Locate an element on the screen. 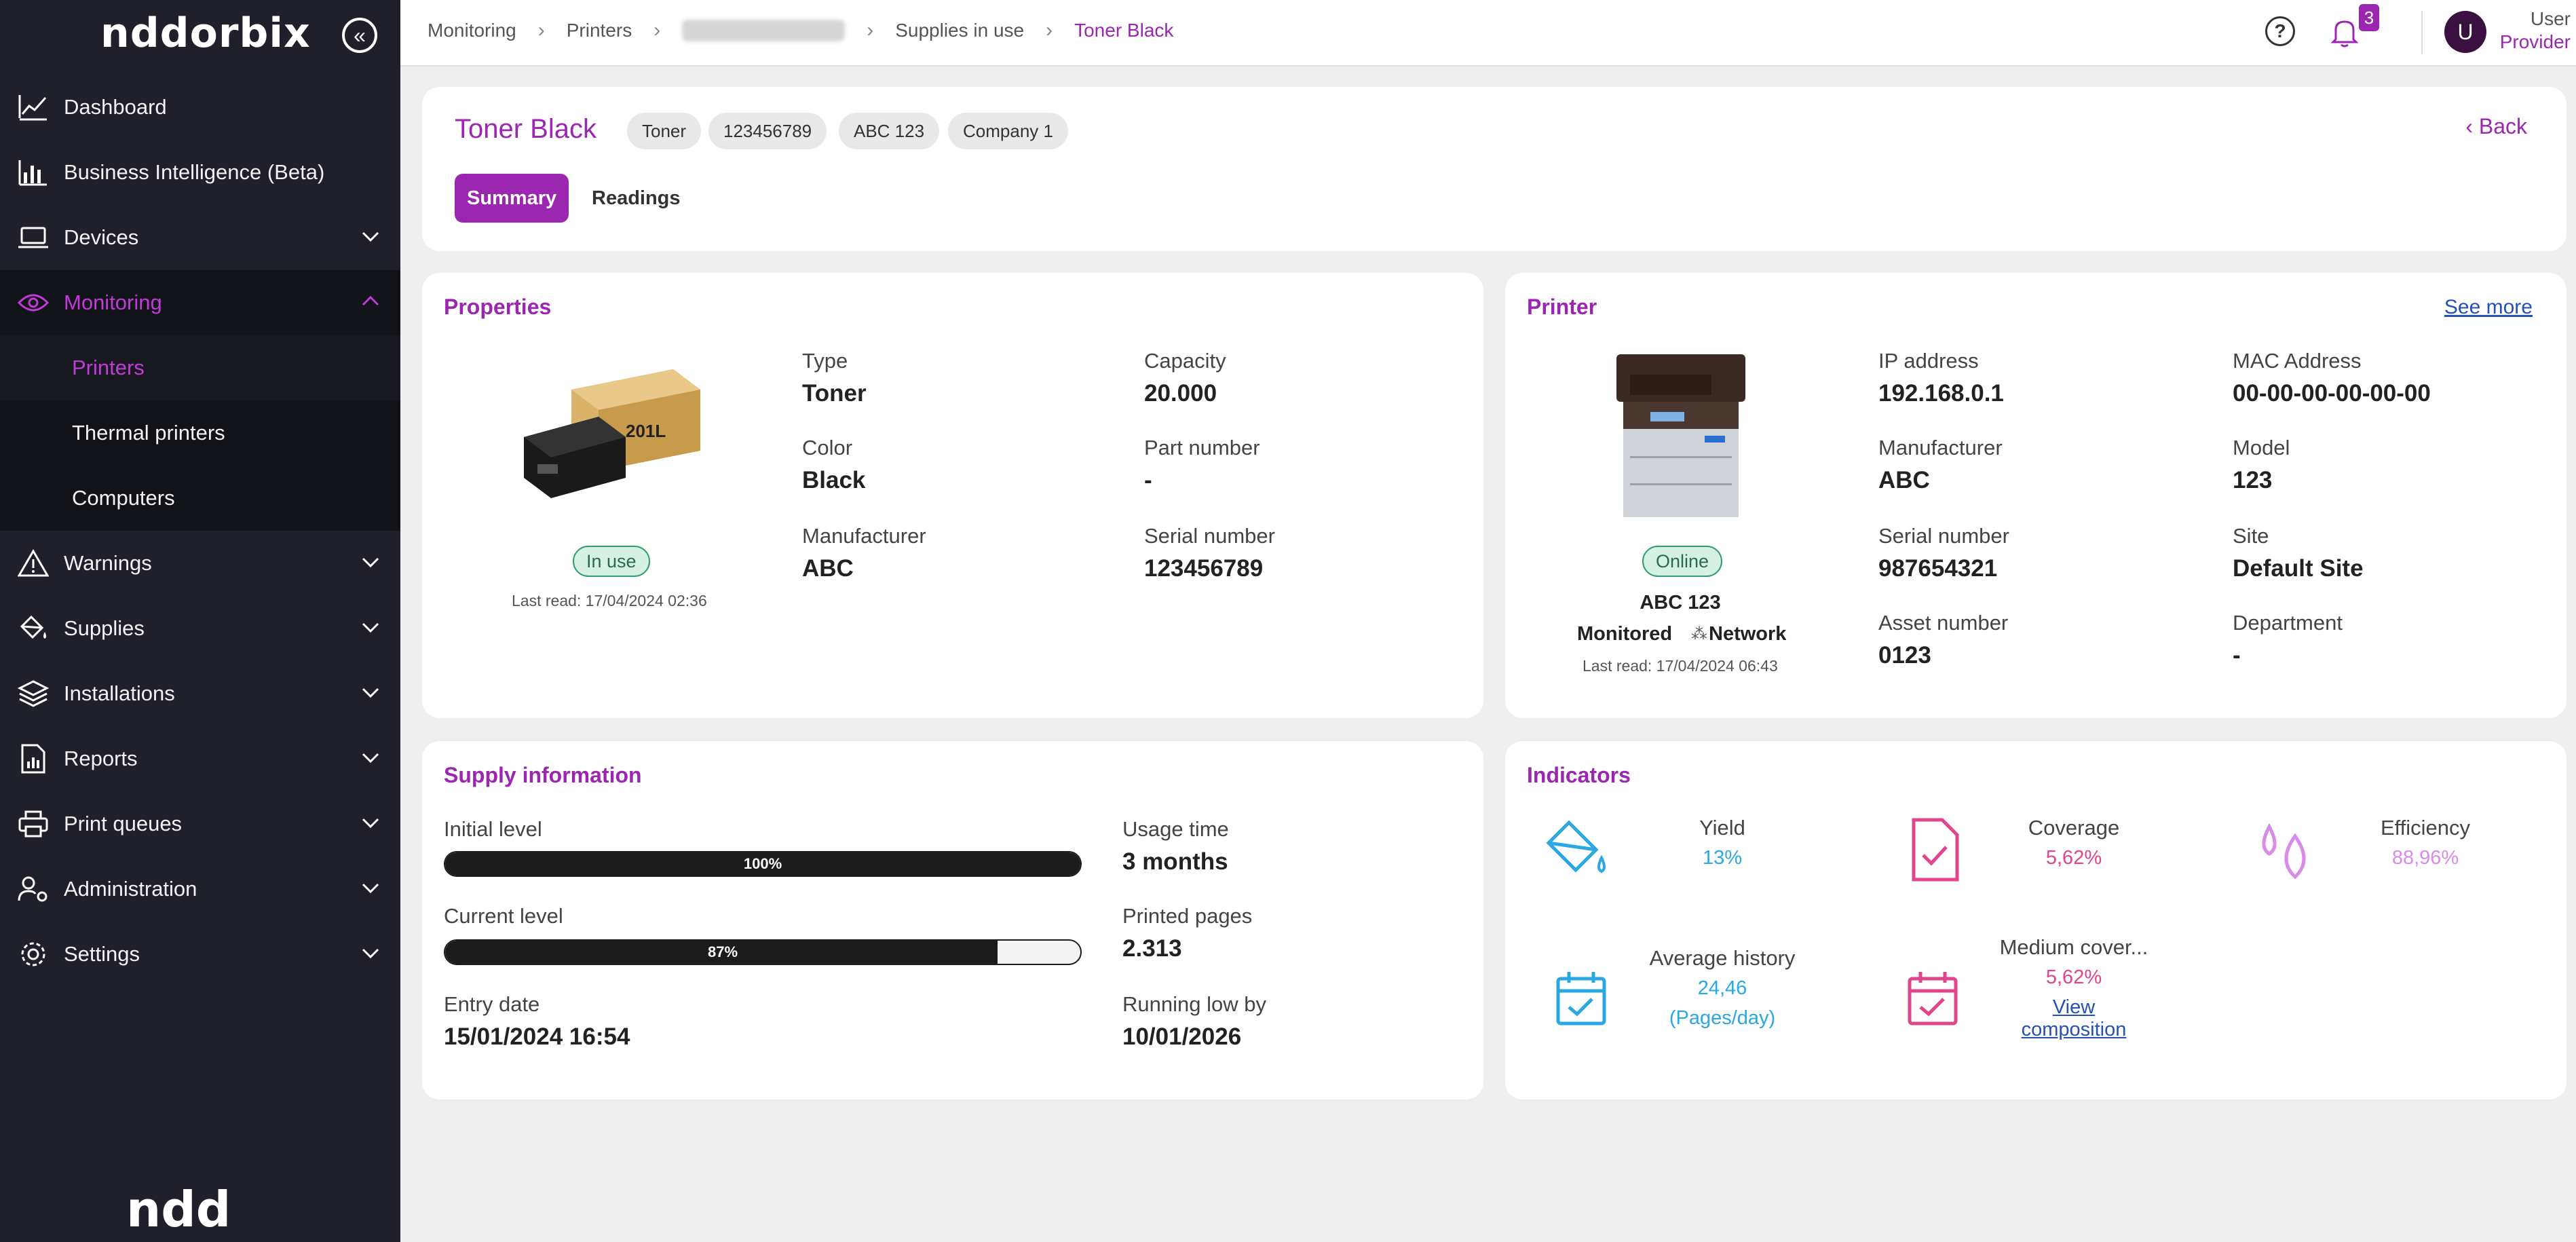  coverage-value: 5,62% is located at coordinates (2073, 858).